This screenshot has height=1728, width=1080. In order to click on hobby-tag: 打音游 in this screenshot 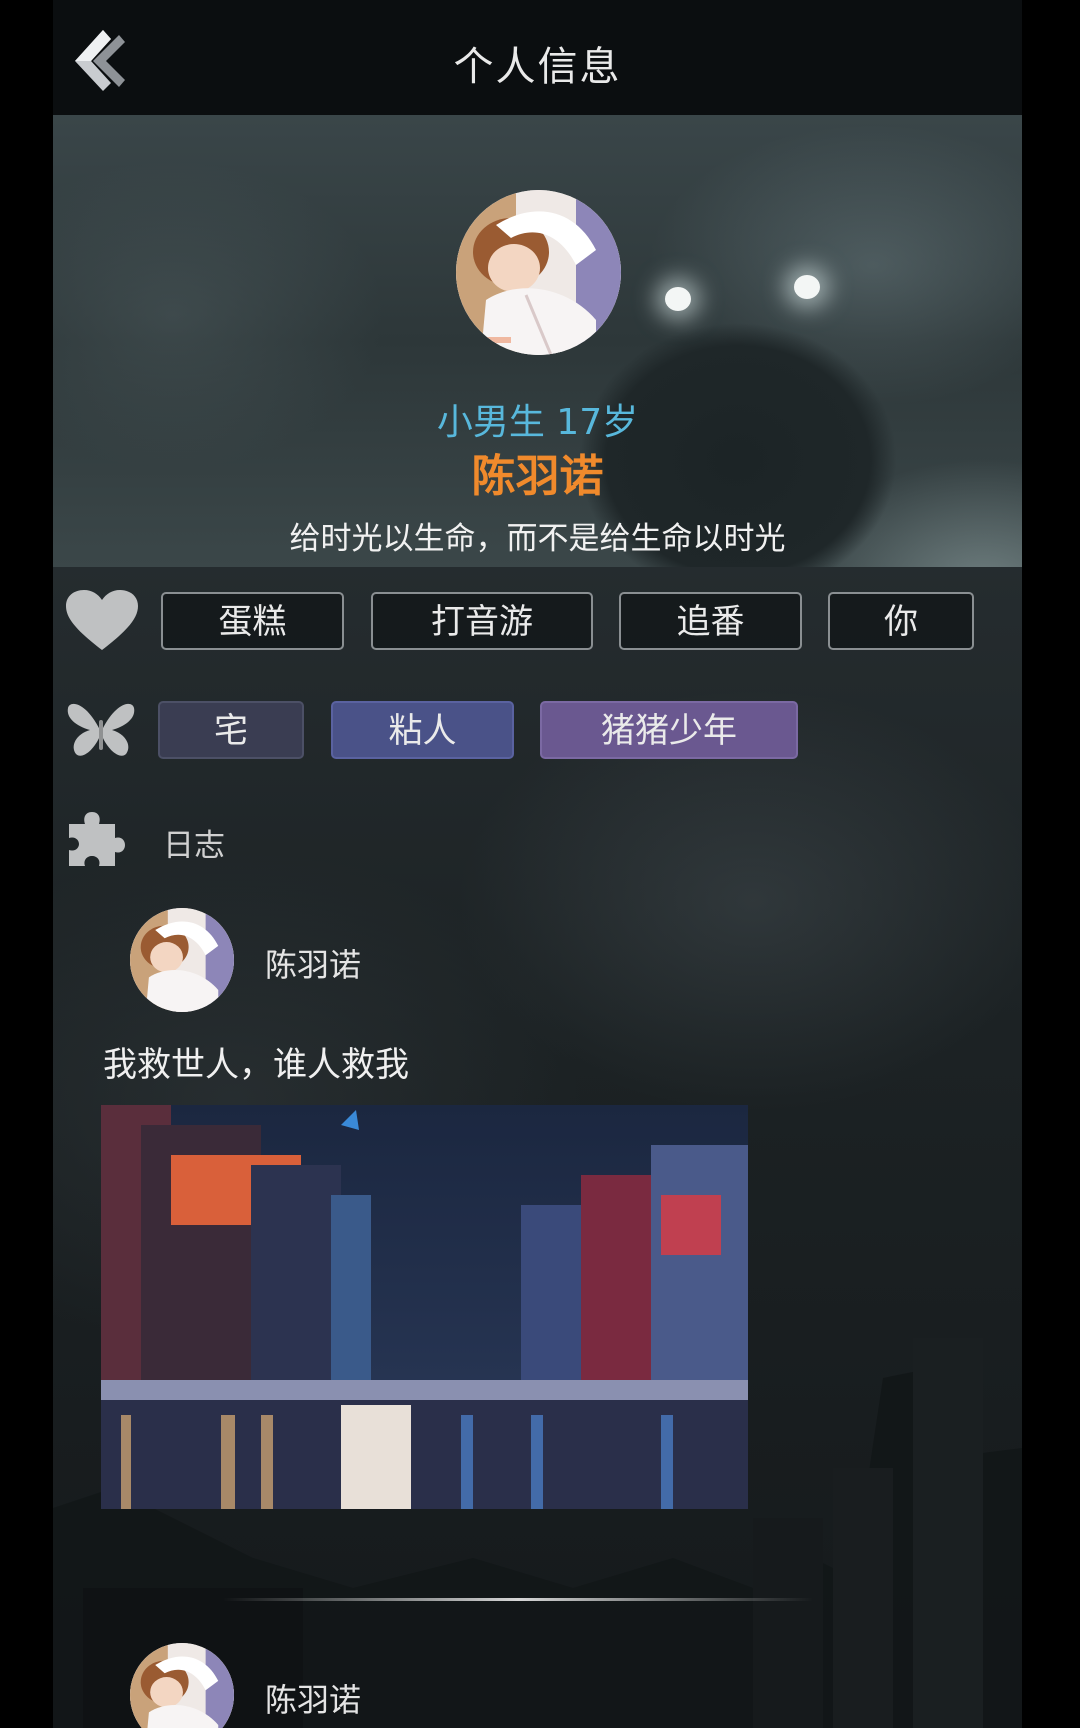, I will do `click(482, 621)`.